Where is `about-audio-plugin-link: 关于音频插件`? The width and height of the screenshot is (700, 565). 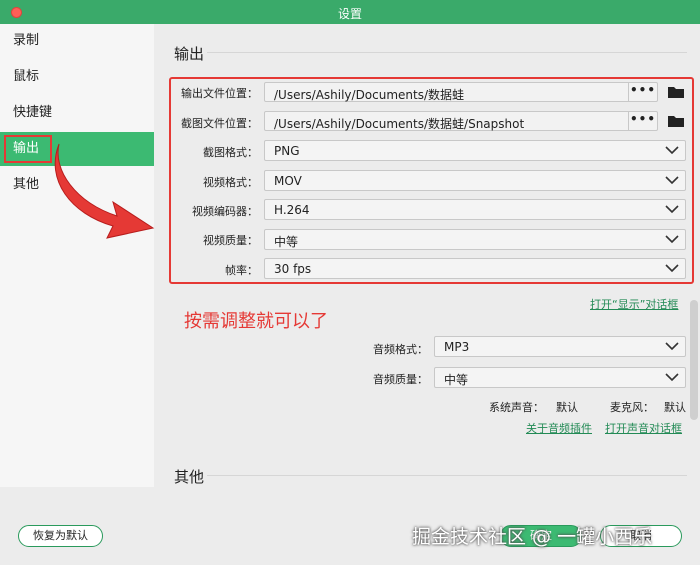
about-audio-plugin-link: 关于音频插件 is located at coordinates (559, 428).